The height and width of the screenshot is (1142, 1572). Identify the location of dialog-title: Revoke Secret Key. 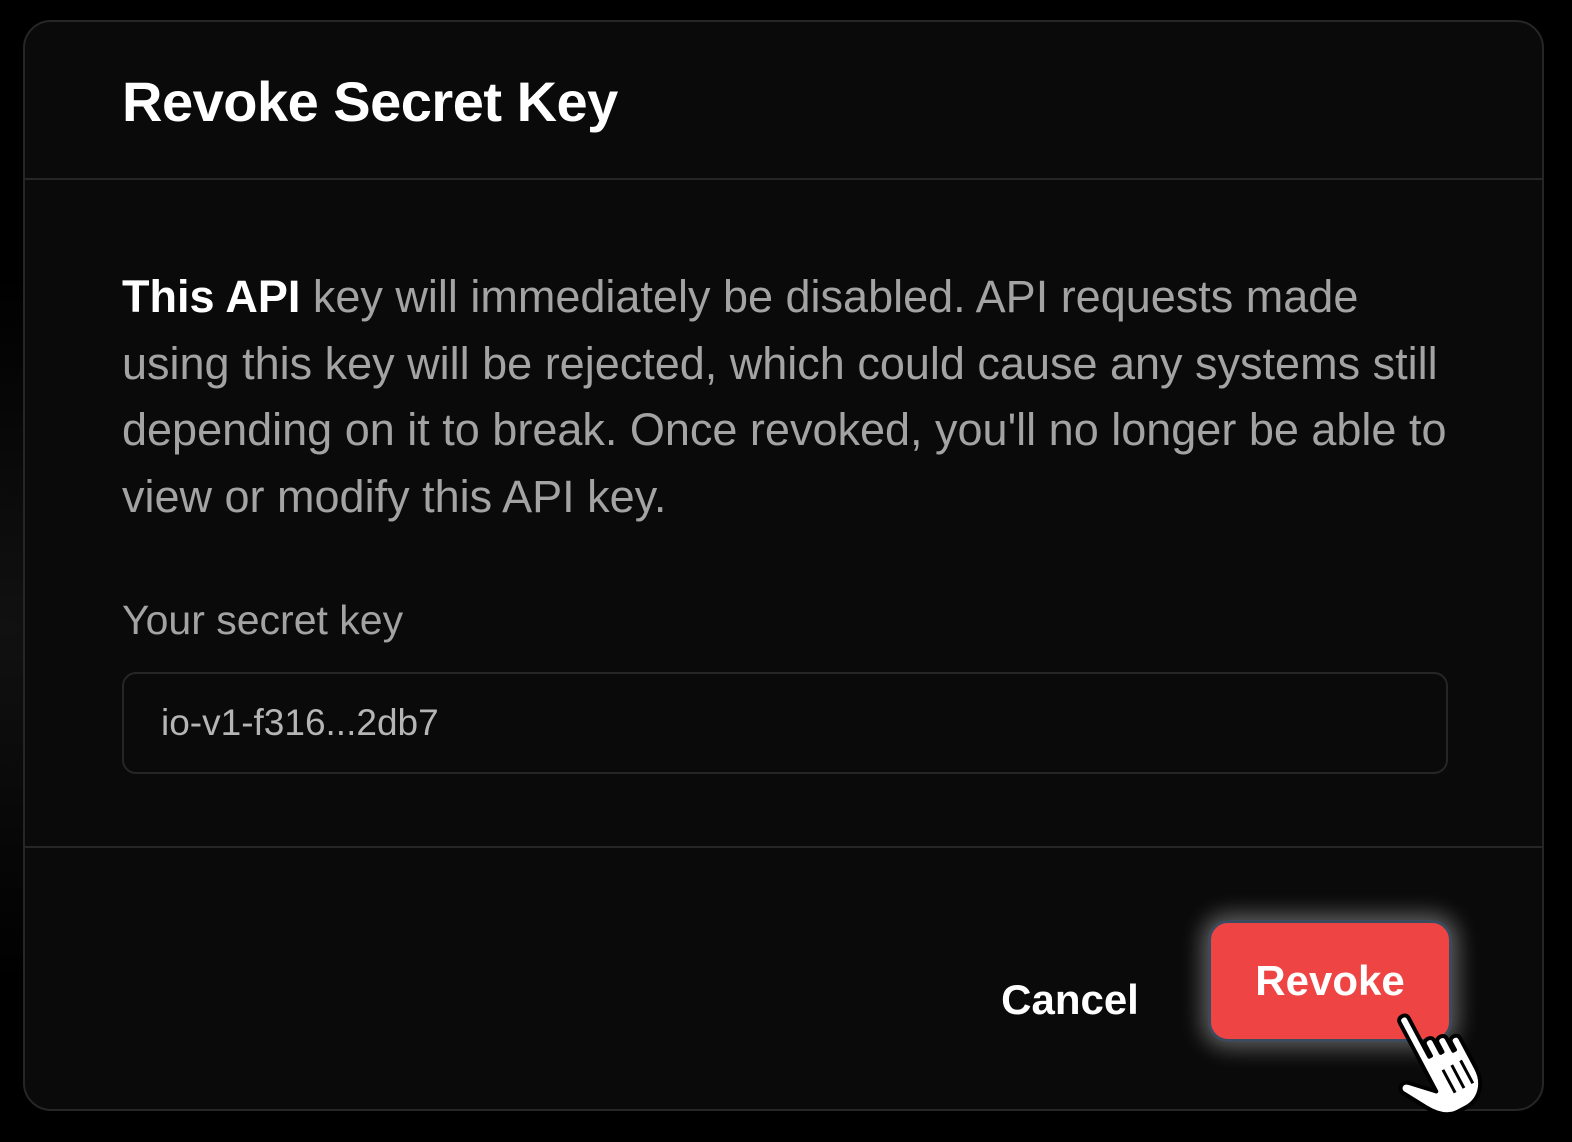
(370, 101).